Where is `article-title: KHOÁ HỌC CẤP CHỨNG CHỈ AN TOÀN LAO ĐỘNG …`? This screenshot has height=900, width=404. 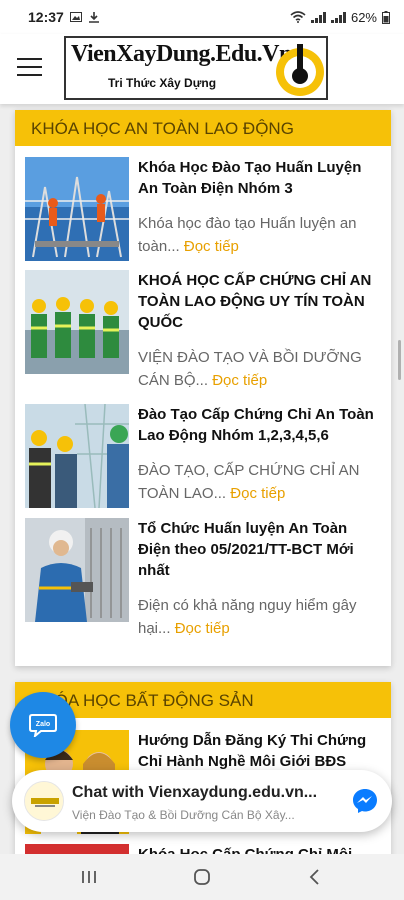 article-title: KHOÁ HỌC CẤP CHỨNG CHỈ AN TOÀN LAO ĐỘNG … is located at coordinates (258, 301).